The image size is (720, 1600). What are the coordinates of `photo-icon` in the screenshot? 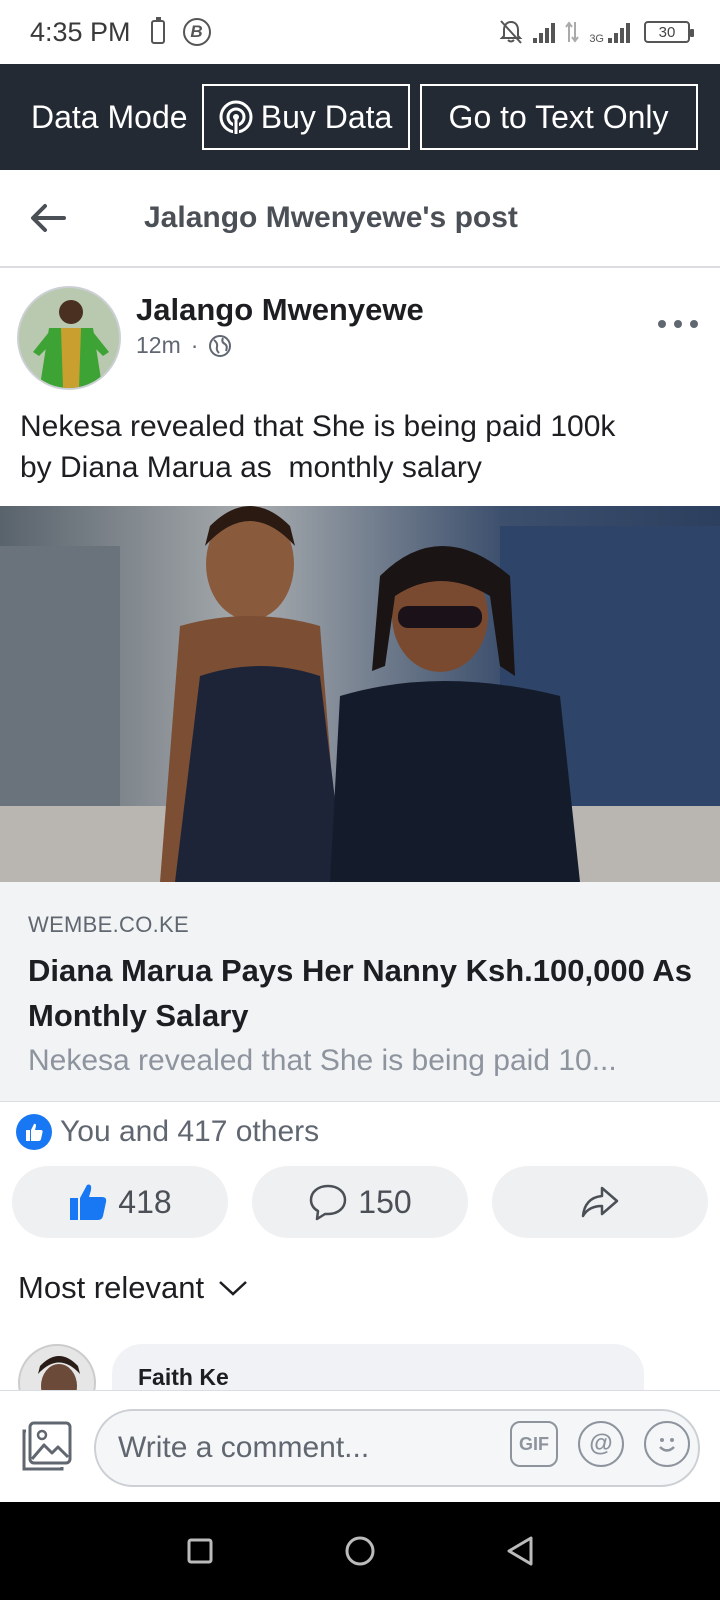 It's located at (47, 1446).